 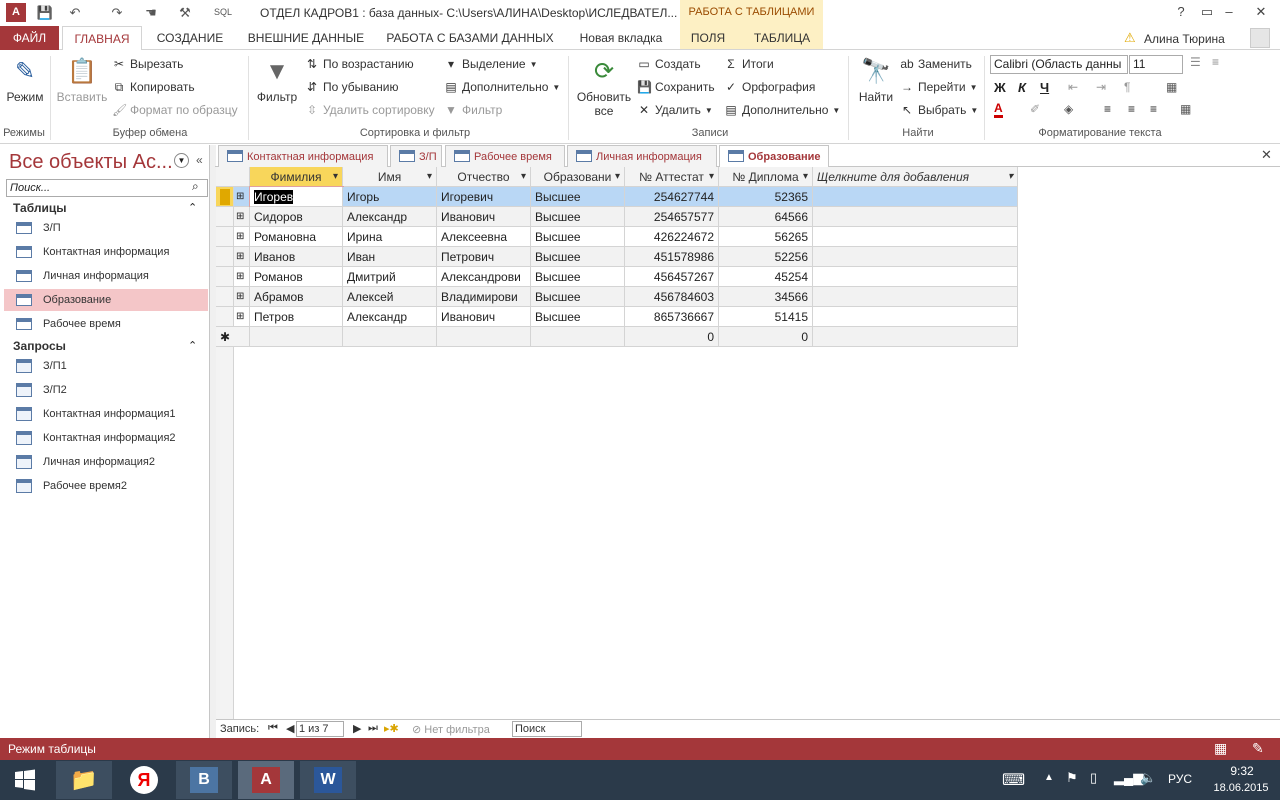 I want to click on table-cell: 865736667, so click(x=672, y=317).